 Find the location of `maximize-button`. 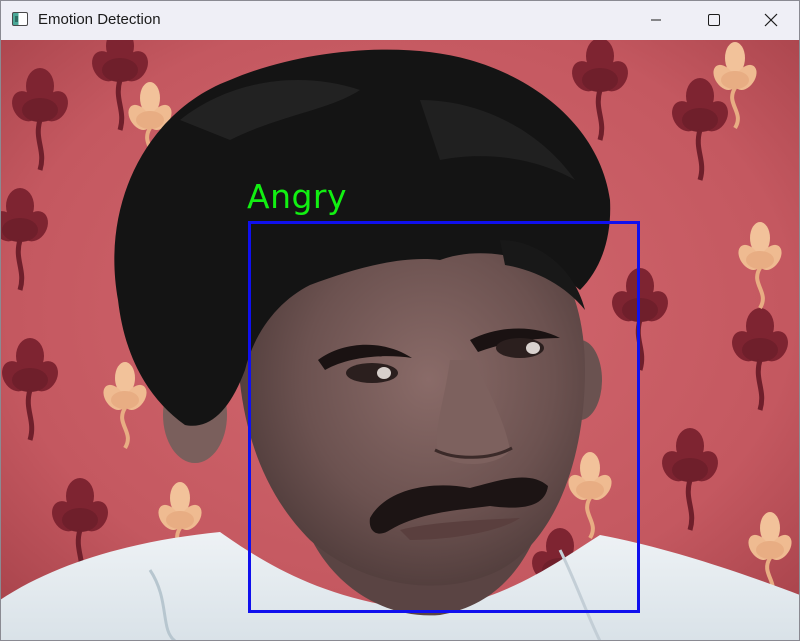

maximize-button is located at coordinates (714, 20).